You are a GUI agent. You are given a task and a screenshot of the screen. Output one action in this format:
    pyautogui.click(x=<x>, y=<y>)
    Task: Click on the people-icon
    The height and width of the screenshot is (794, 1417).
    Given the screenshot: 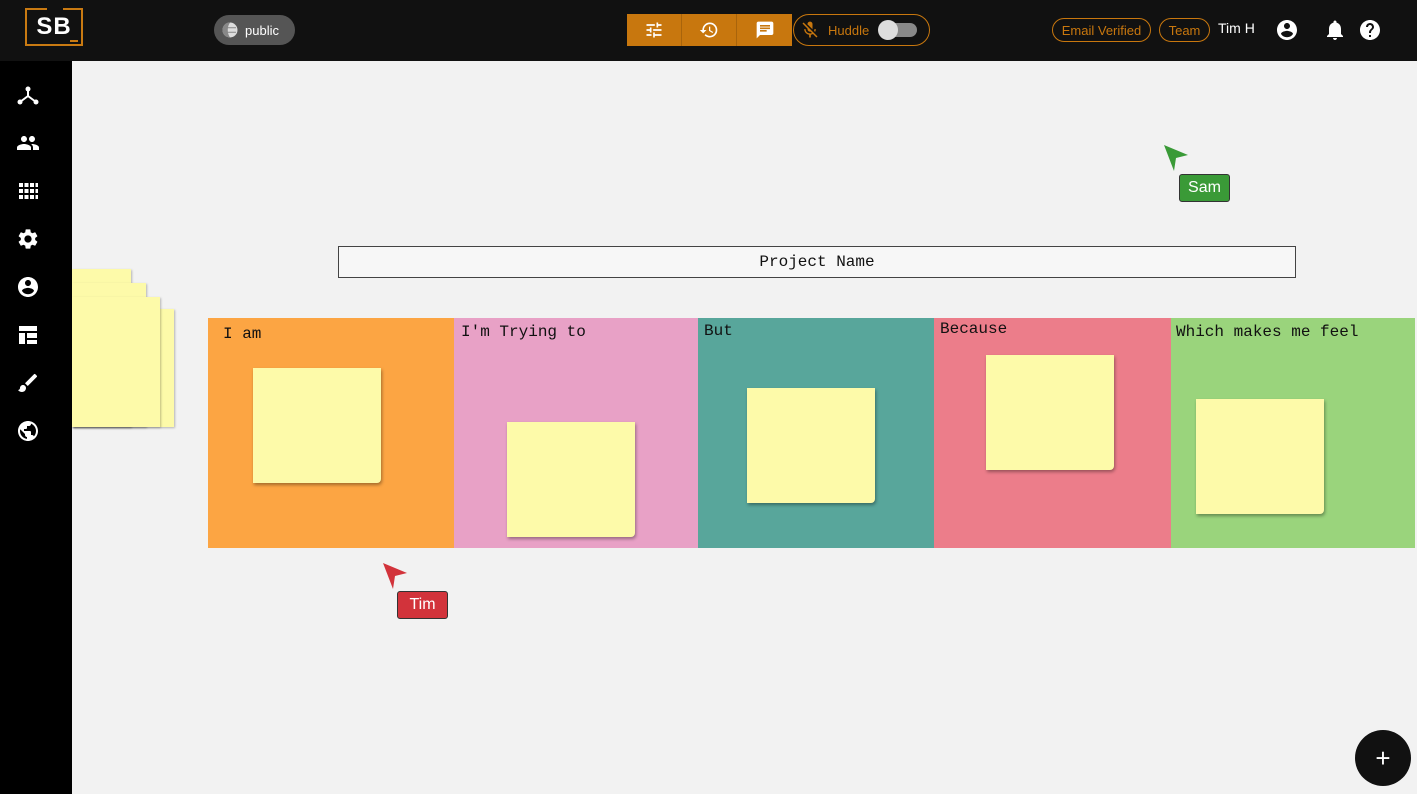 What is the action you would take?
    pyautogui.click(x=28, y=143)
    